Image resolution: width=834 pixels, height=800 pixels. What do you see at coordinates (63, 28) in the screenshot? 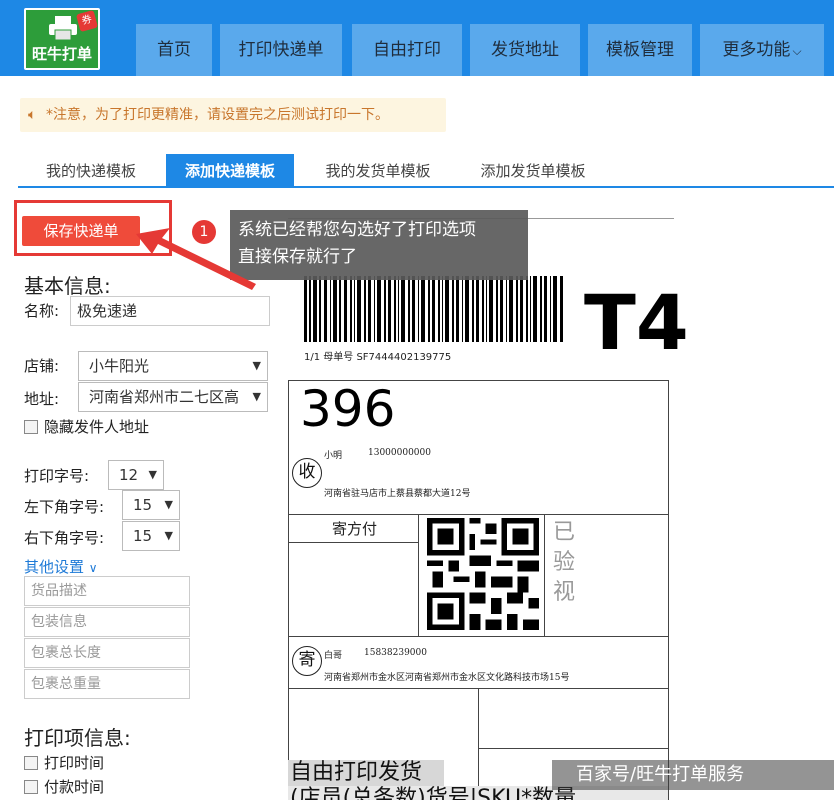
I see `printer-icon` at bounding box center [63, 28].